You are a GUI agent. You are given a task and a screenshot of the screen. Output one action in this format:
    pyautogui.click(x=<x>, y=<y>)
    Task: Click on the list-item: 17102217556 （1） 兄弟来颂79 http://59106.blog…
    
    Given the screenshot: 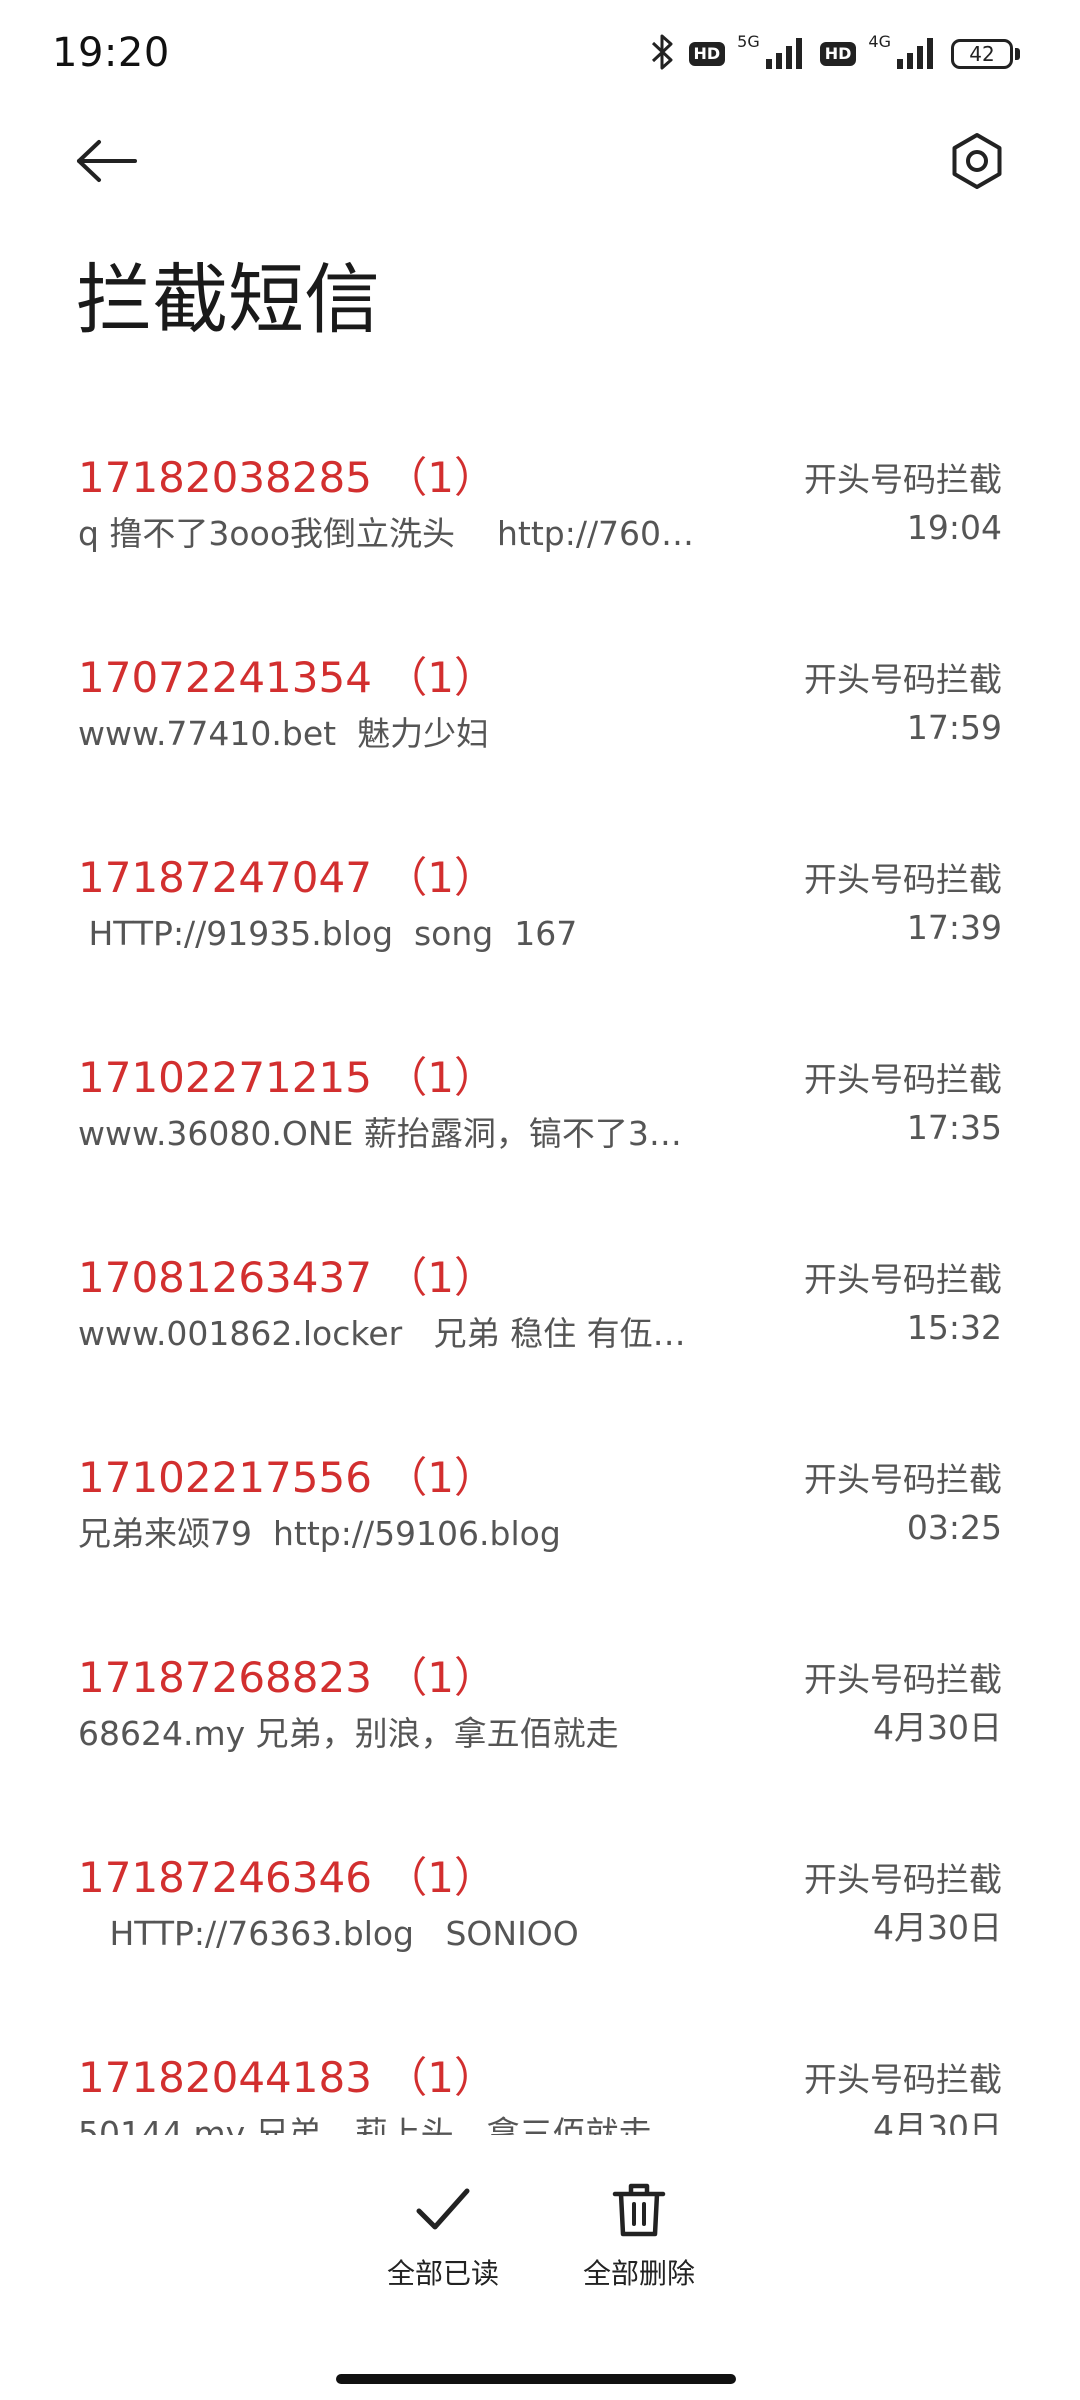 What is the action you would take?
    pyautogui.click(x=540, y=1510)
    